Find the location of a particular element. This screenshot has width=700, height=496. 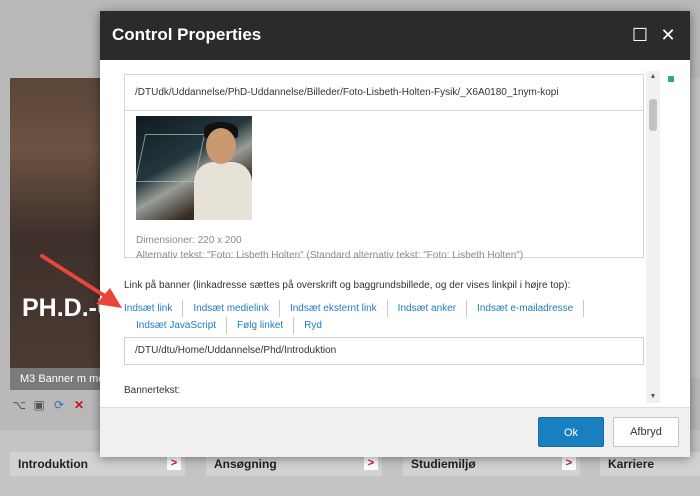

follow-link: Følg linket is located at coordinates (261, 325).